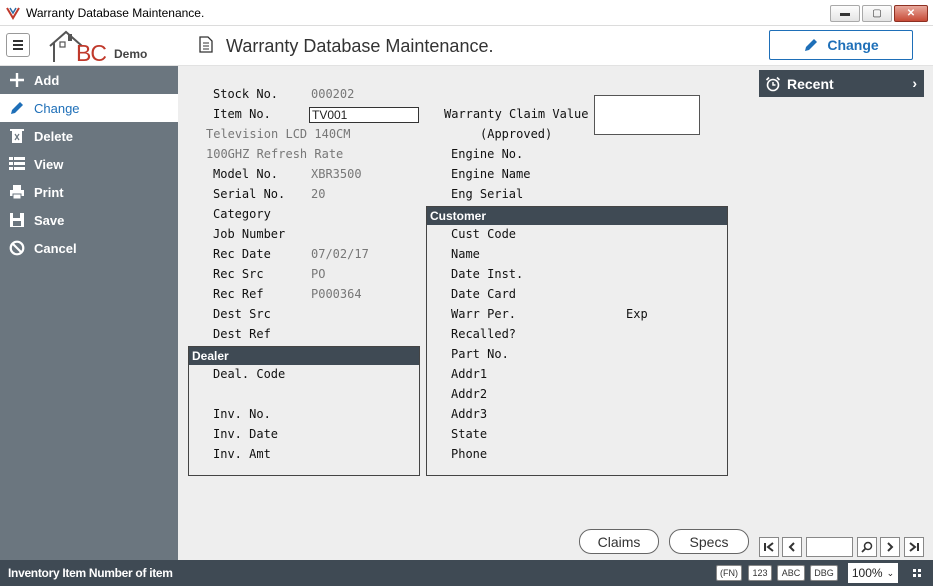  I want to click on trash-icon, so click(17, 136).